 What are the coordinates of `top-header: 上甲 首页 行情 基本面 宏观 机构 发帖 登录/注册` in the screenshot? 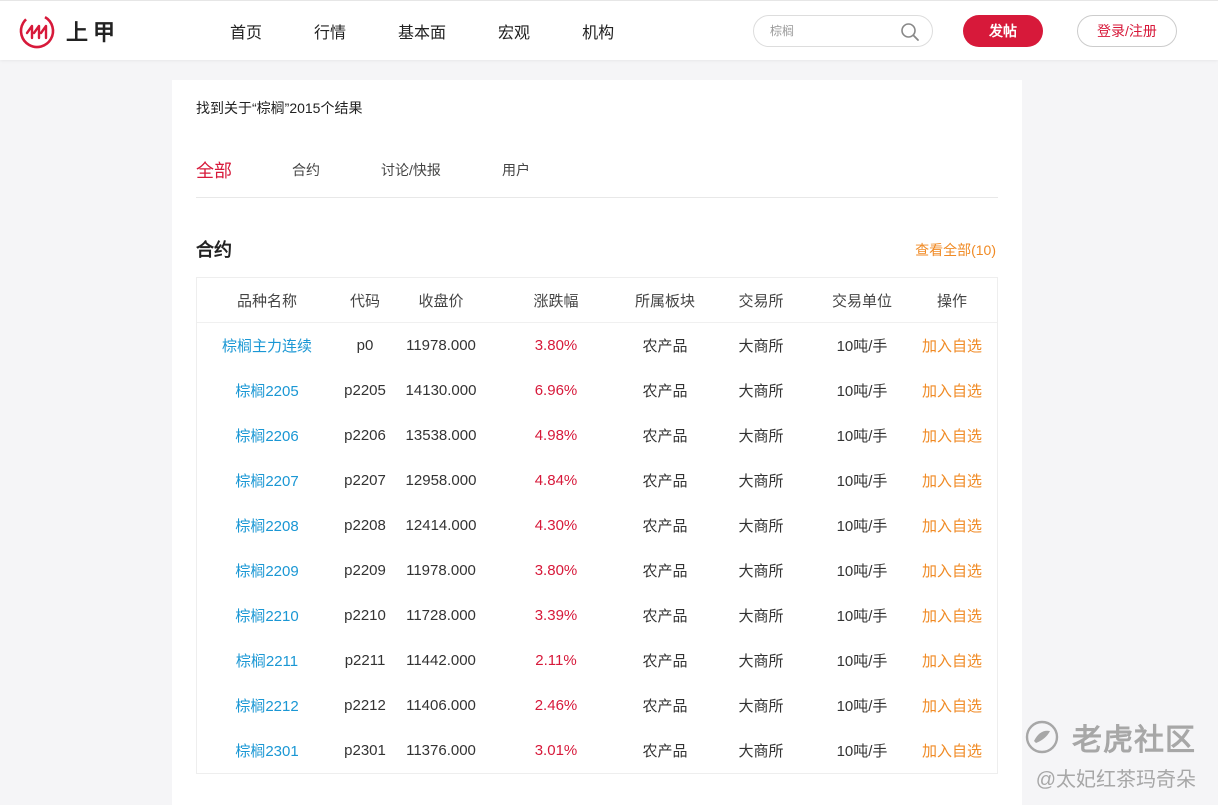 It's located at (609, 30).